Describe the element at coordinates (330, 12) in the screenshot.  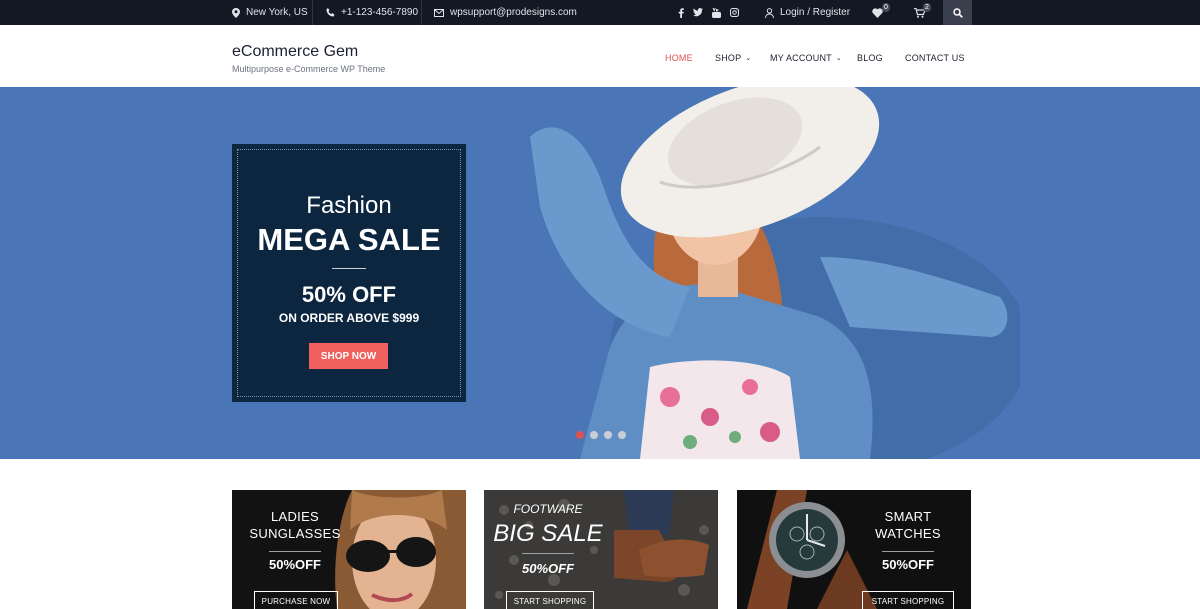
I see `phone-icon` at that location.